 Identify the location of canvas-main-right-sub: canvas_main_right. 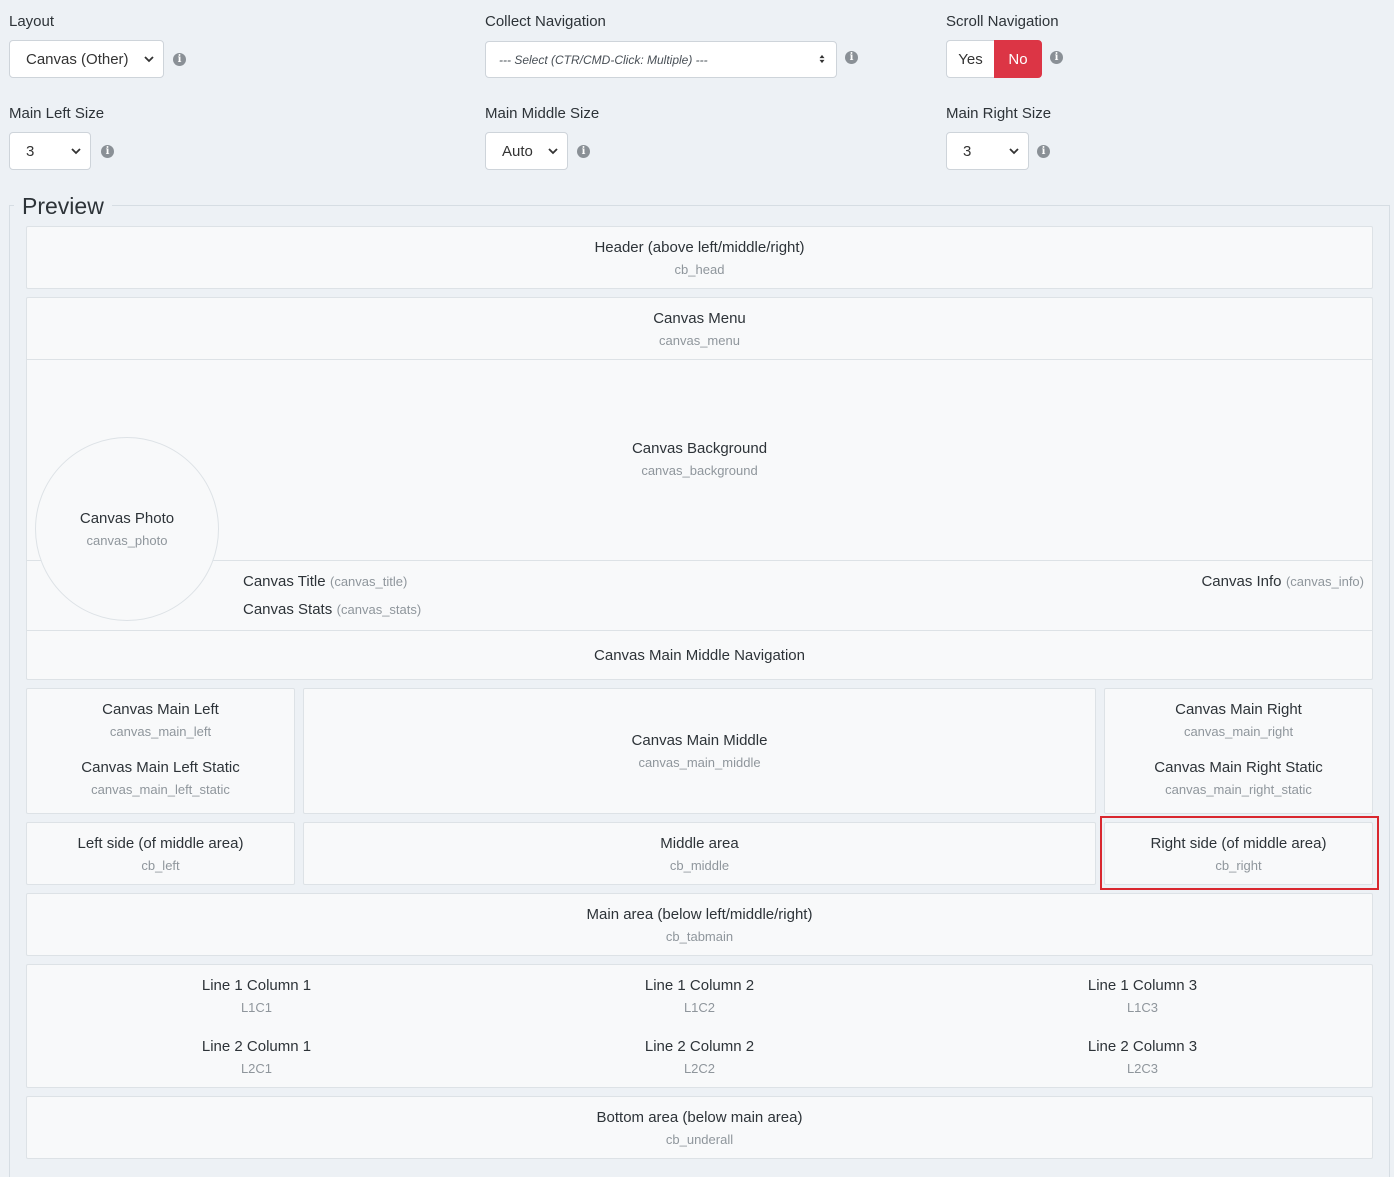
(1238, 731).